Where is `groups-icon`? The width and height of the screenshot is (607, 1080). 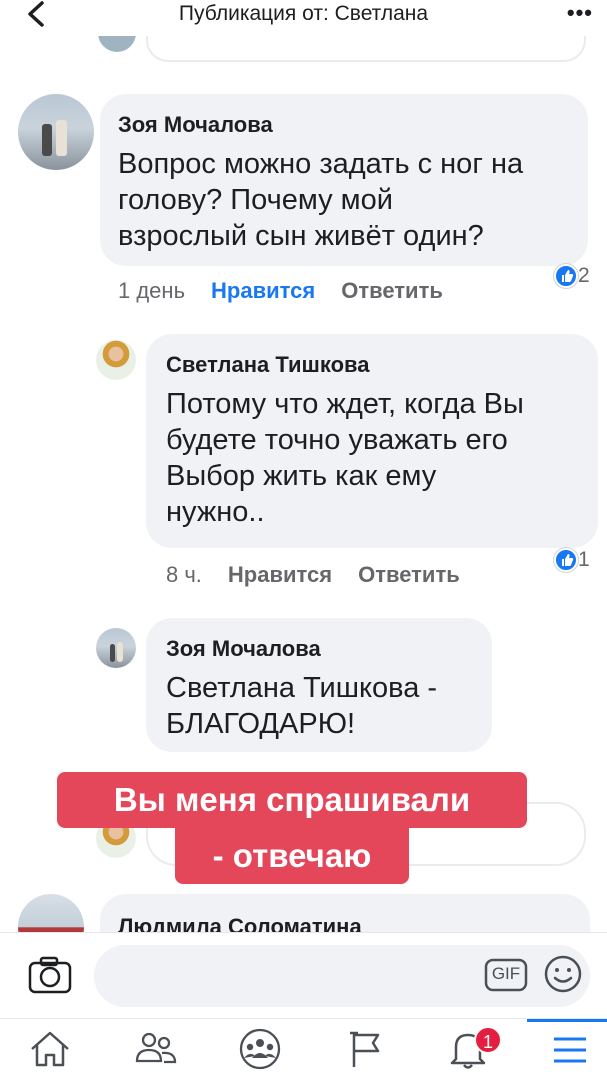 groups-icon is located at coordinates (260, 1049).